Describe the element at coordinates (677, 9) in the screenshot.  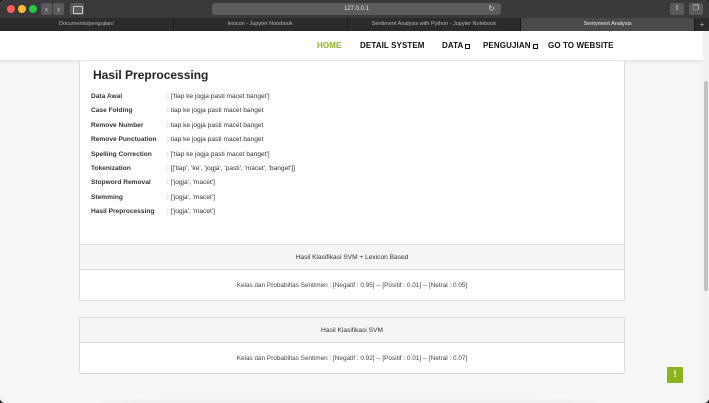
I see `share-icon: ⇧` at that location.